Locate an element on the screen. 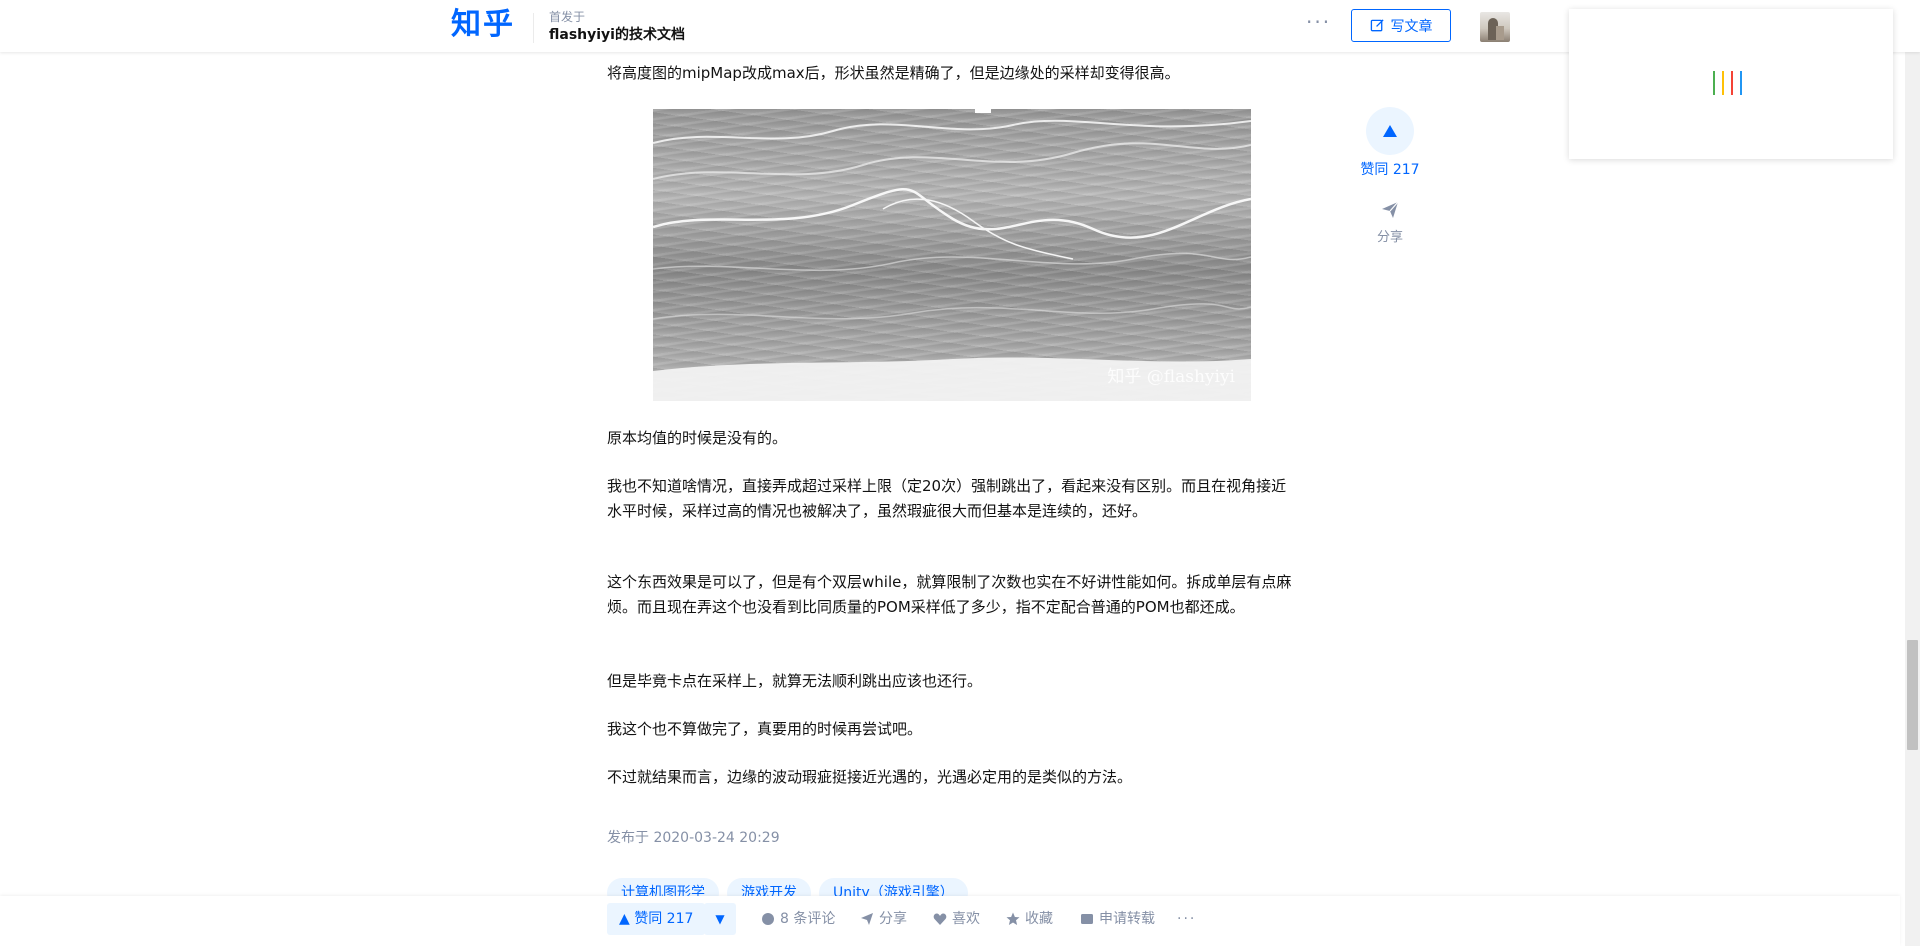 The image size is (1920, 946). loading-indicator is located at coordinates (1727, 83).